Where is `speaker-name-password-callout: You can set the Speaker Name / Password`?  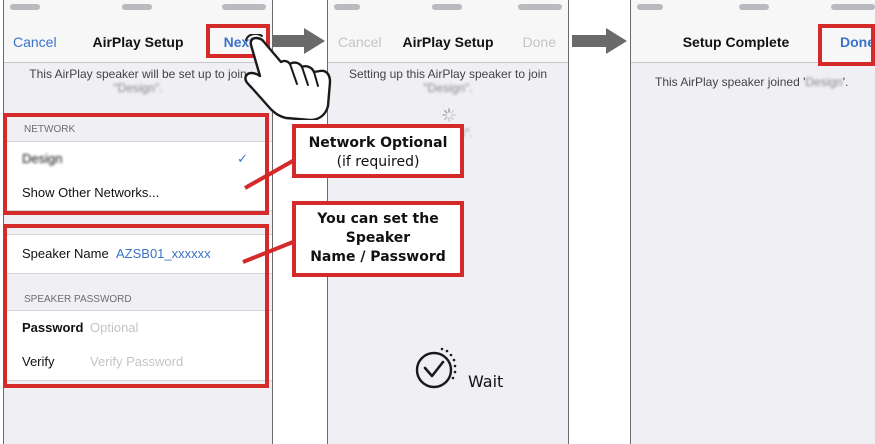 speaker-name-password-callout: You can set the Speaker Name / Password is located at coordinates (378, 239).